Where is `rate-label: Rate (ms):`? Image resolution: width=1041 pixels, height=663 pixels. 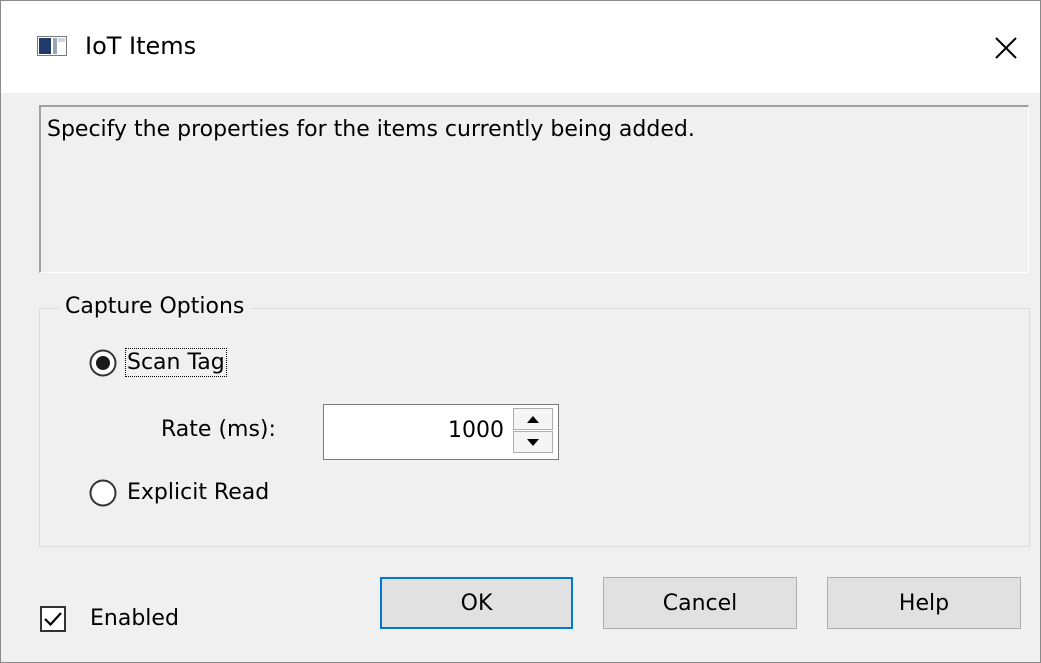
rate-label: Rate (ms): is located at coordinates (218, 429).